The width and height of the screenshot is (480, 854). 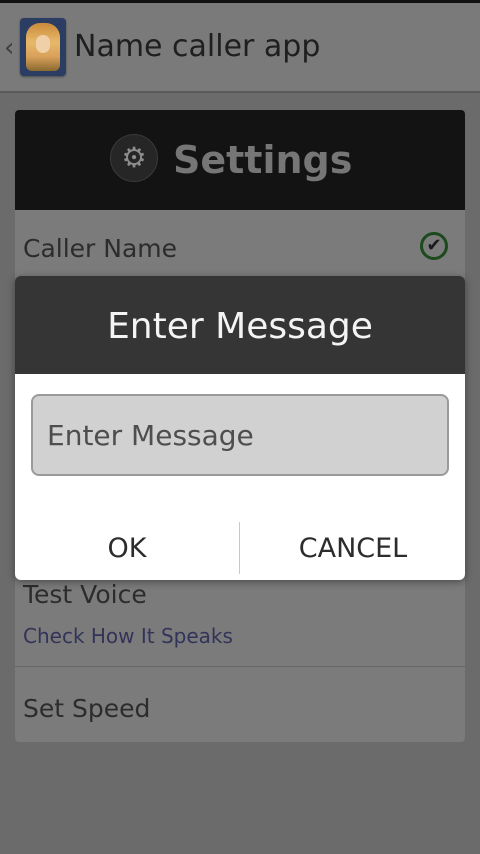 What do you see at coordinates (434, 246) in the screenshot?
I see `checkbox-checked-icon: ✔` at bounding box center [434, 246].